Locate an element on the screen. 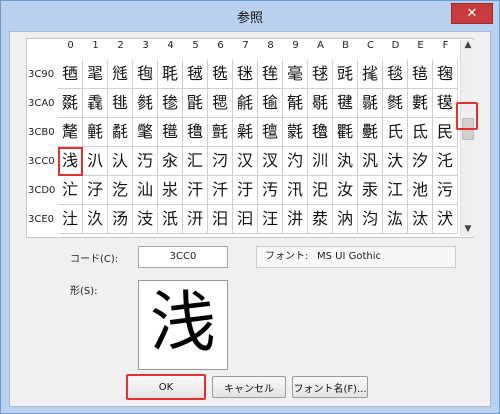 The image size is (500, 414). character-cell: 毹 is located at coordinates (245, 103).